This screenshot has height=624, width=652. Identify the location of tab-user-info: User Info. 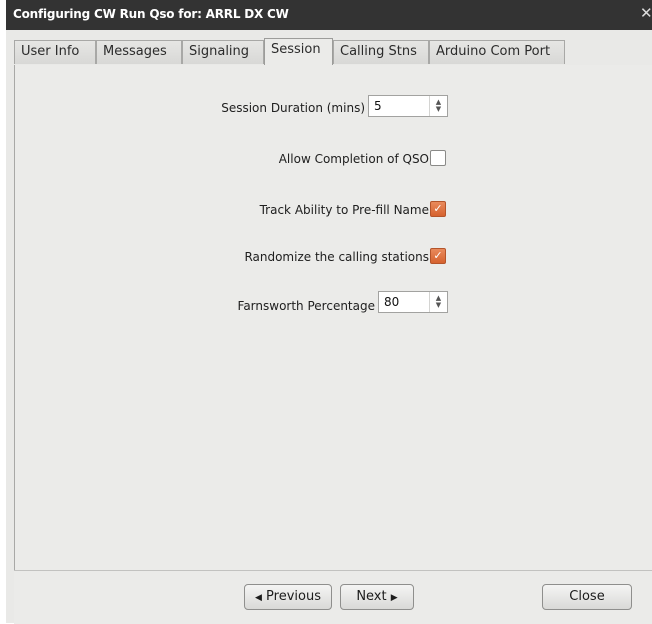
(55, 52).